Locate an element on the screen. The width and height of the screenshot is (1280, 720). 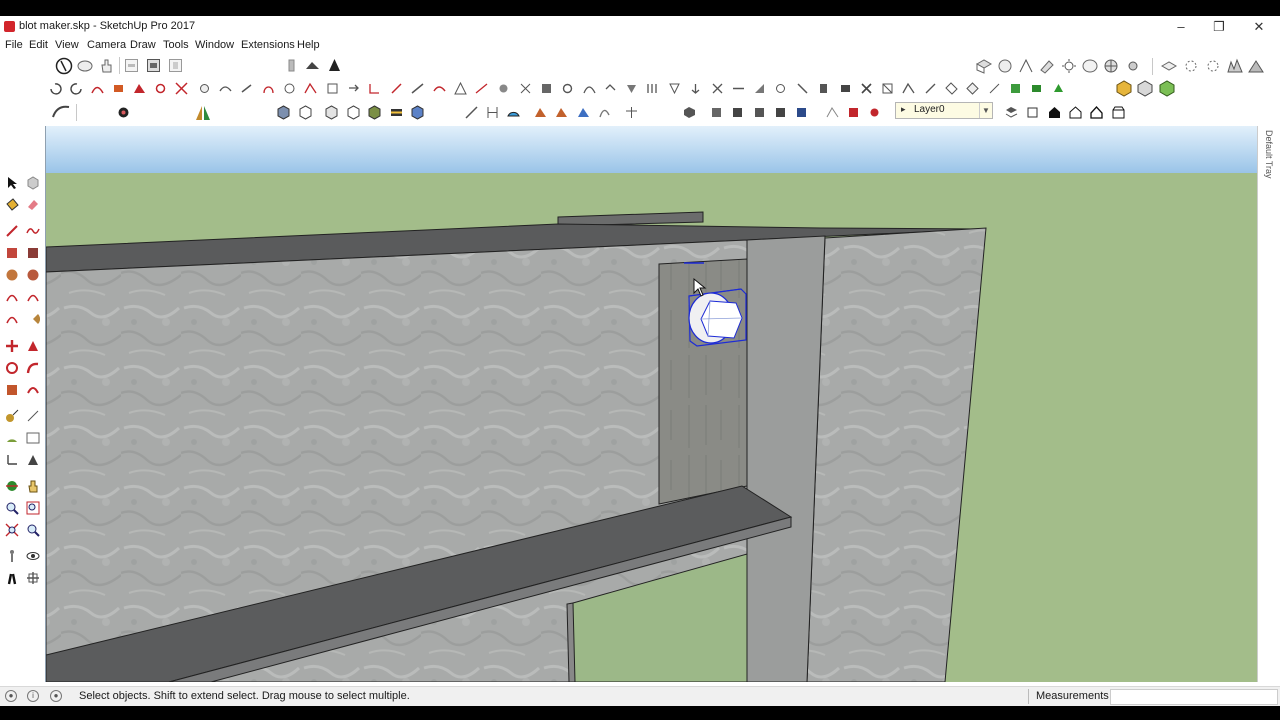
dimension-tool-icon is located at coordinates (33, 416).